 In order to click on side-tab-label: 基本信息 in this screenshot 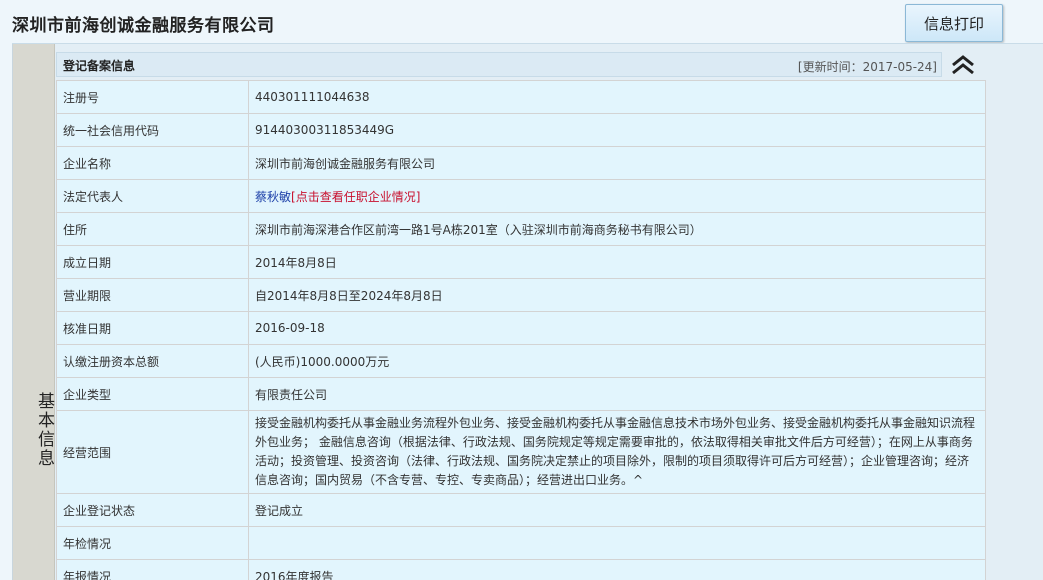, I will do `click(44, 430)`.